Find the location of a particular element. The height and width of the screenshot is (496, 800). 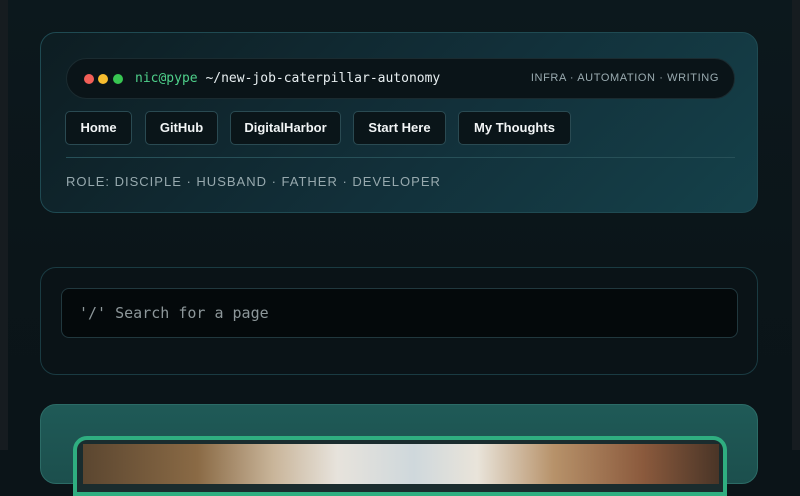

zoom-dot-icon is located at coordinates (118, 79).